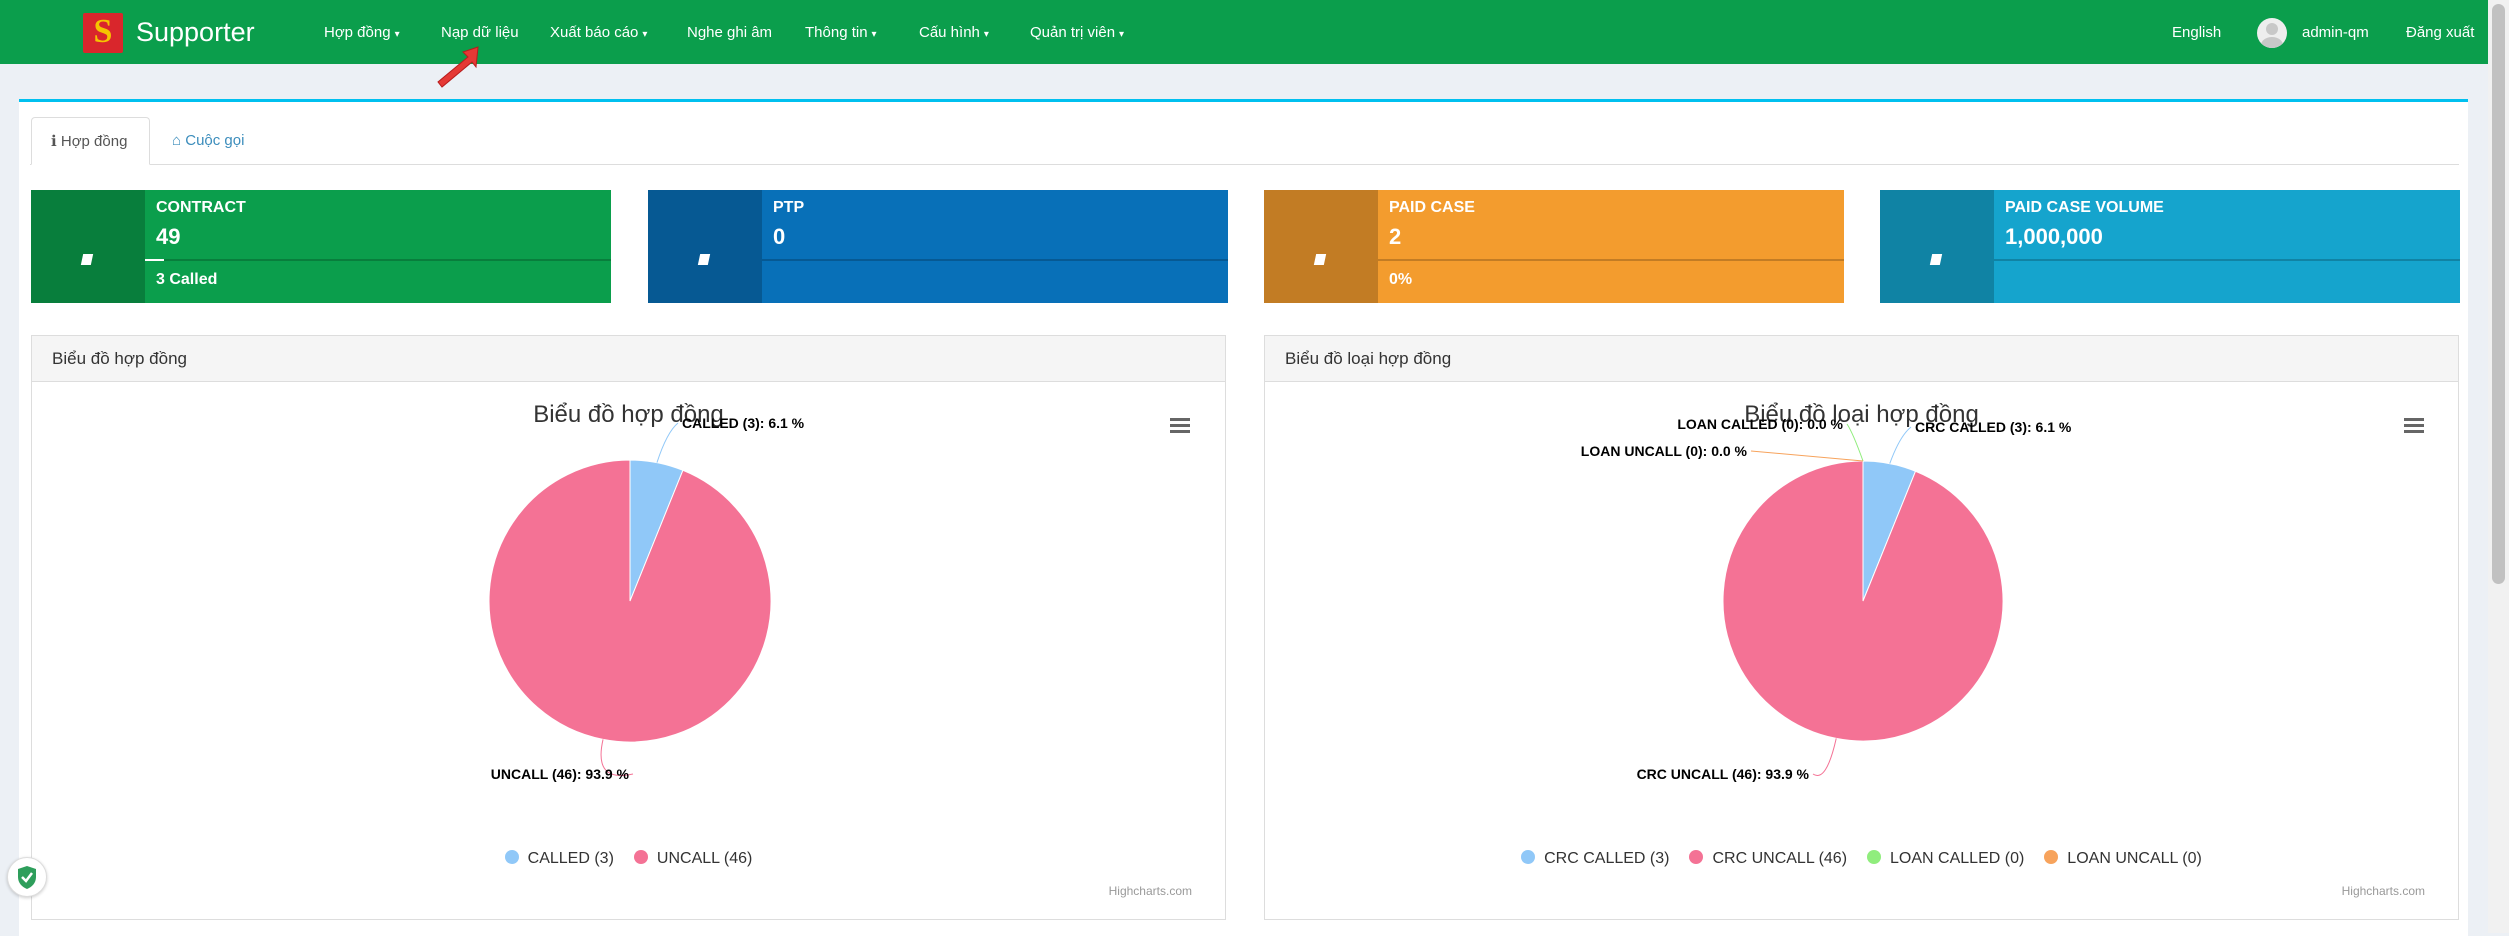 This screenshot has width=2509, height=936. What do you see at coordinates (54, 141) in the screenshot?
I see `info-circle-icon: ℹ` at bounding box center [54, 141].